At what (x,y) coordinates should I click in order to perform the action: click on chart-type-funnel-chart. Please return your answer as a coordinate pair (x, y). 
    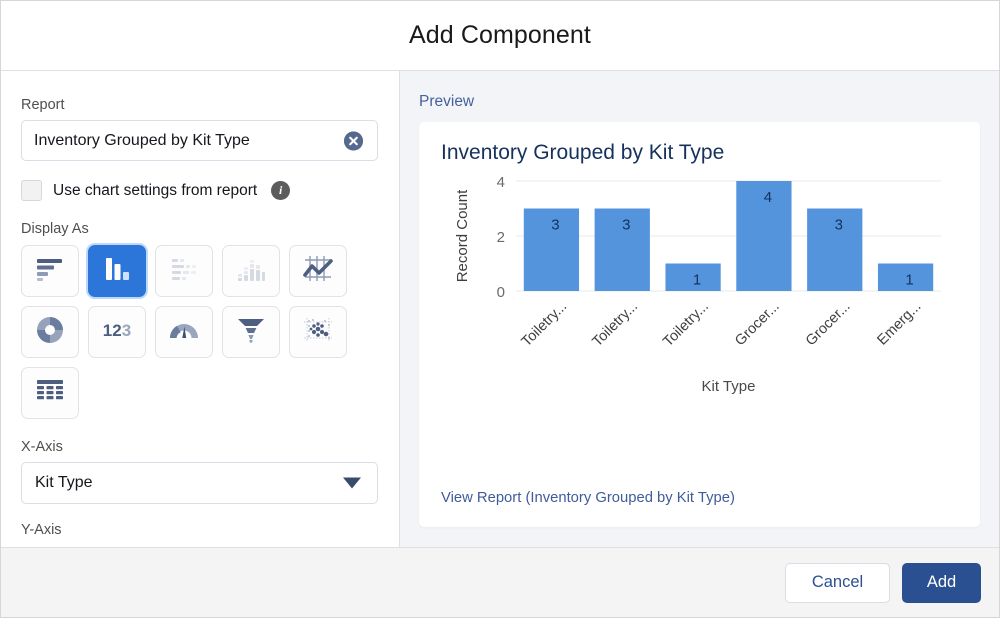
    Looking at the image, I should click on (251, 332).